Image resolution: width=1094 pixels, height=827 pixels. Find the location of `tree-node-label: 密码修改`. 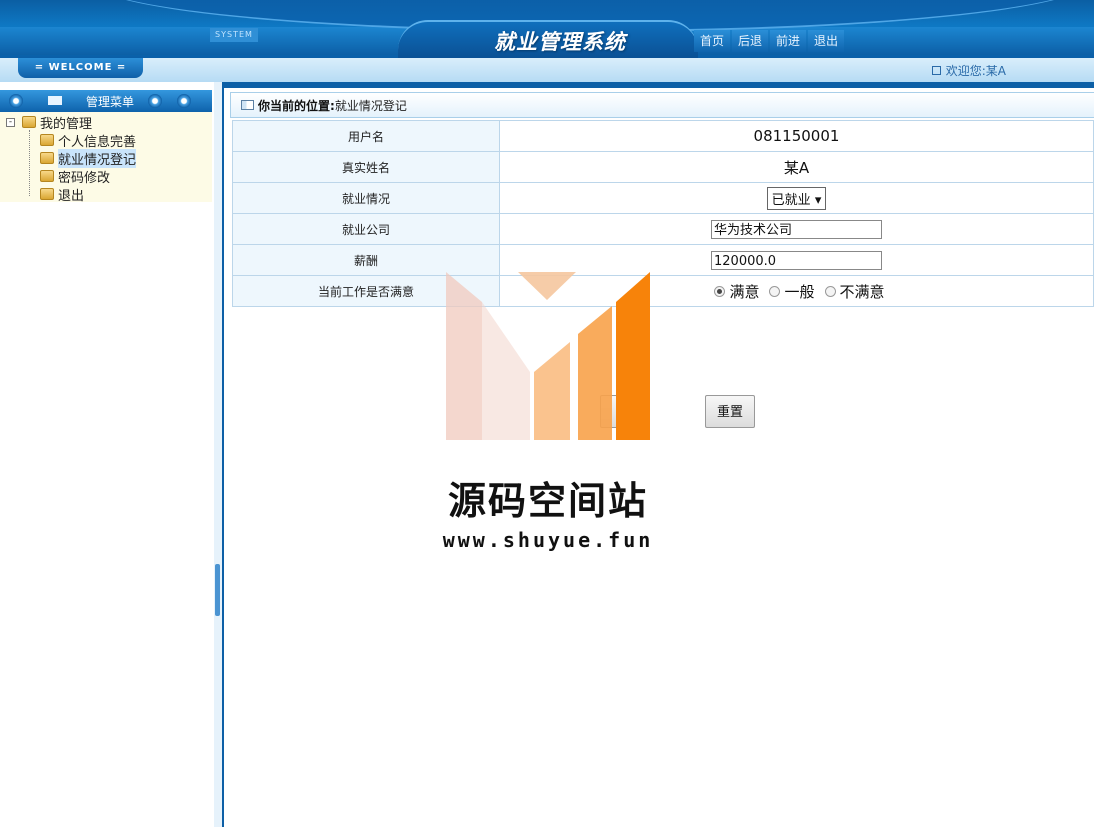

tree-node-label: 密码修改 is located at coordinates (84, 178).